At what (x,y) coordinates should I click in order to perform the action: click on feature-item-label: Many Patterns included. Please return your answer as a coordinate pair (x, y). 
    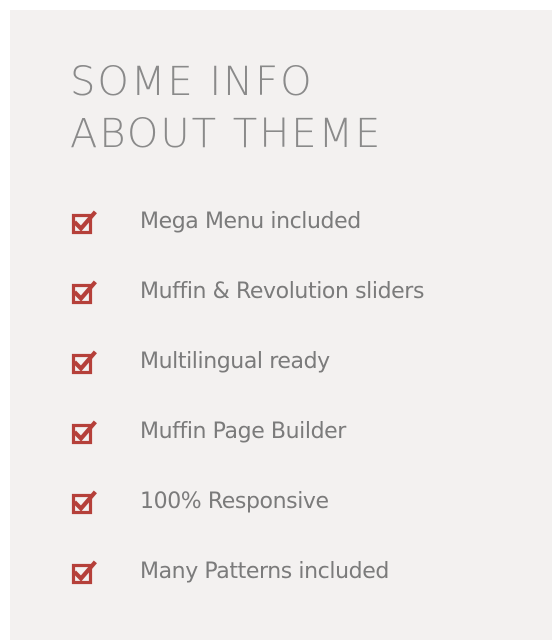
    Looking at the image, I should click on (264, 571).